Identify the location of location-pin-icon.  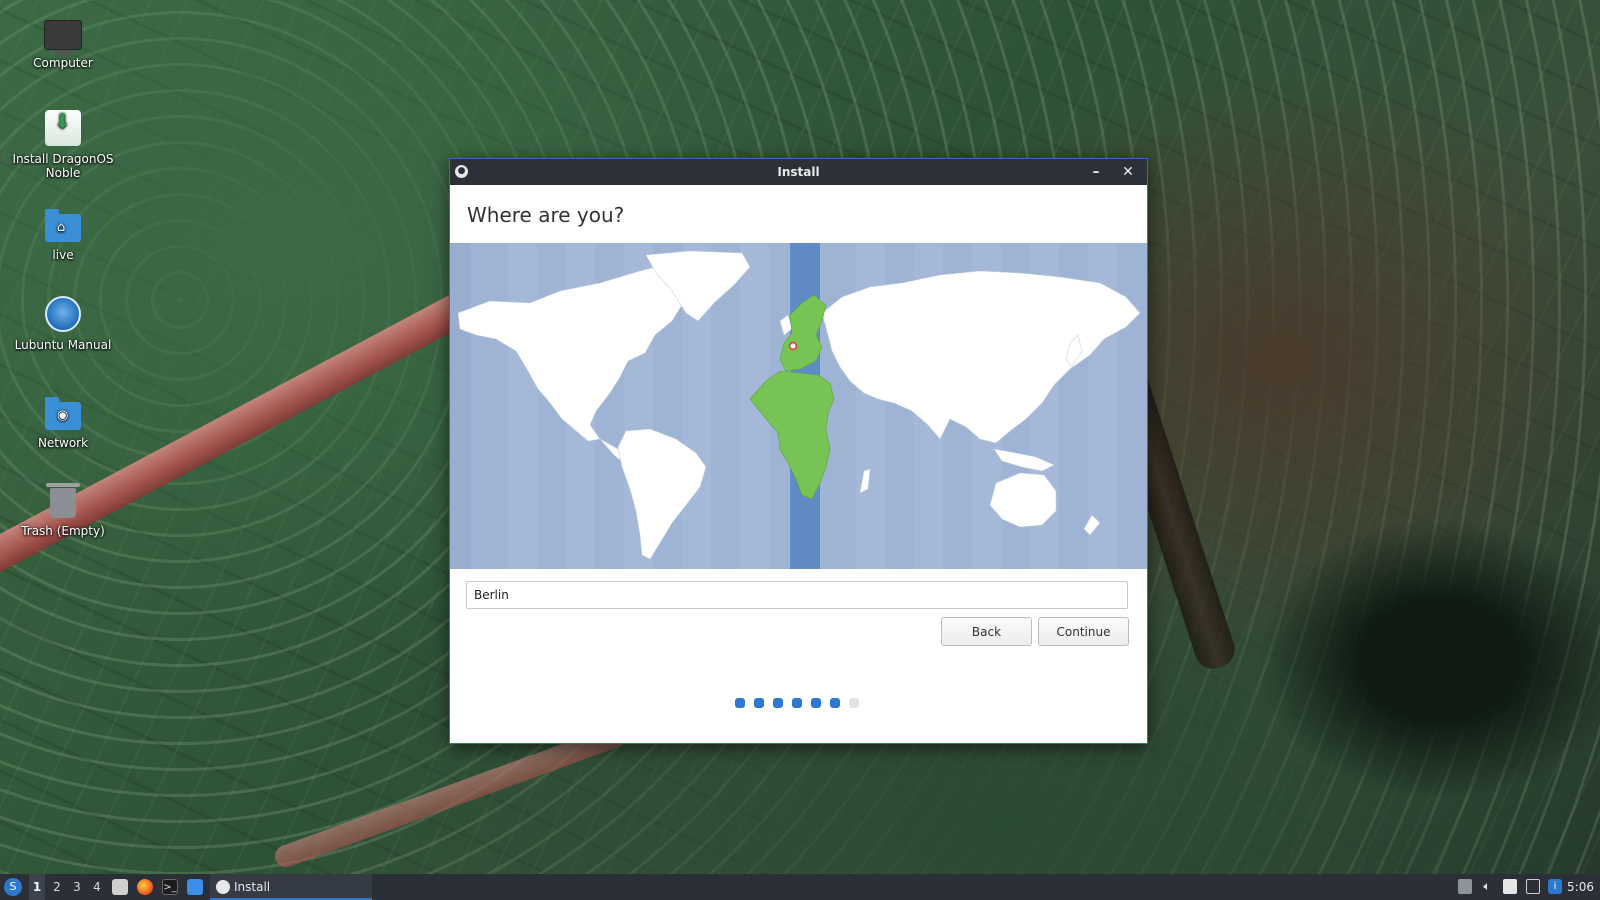
(793, 346).